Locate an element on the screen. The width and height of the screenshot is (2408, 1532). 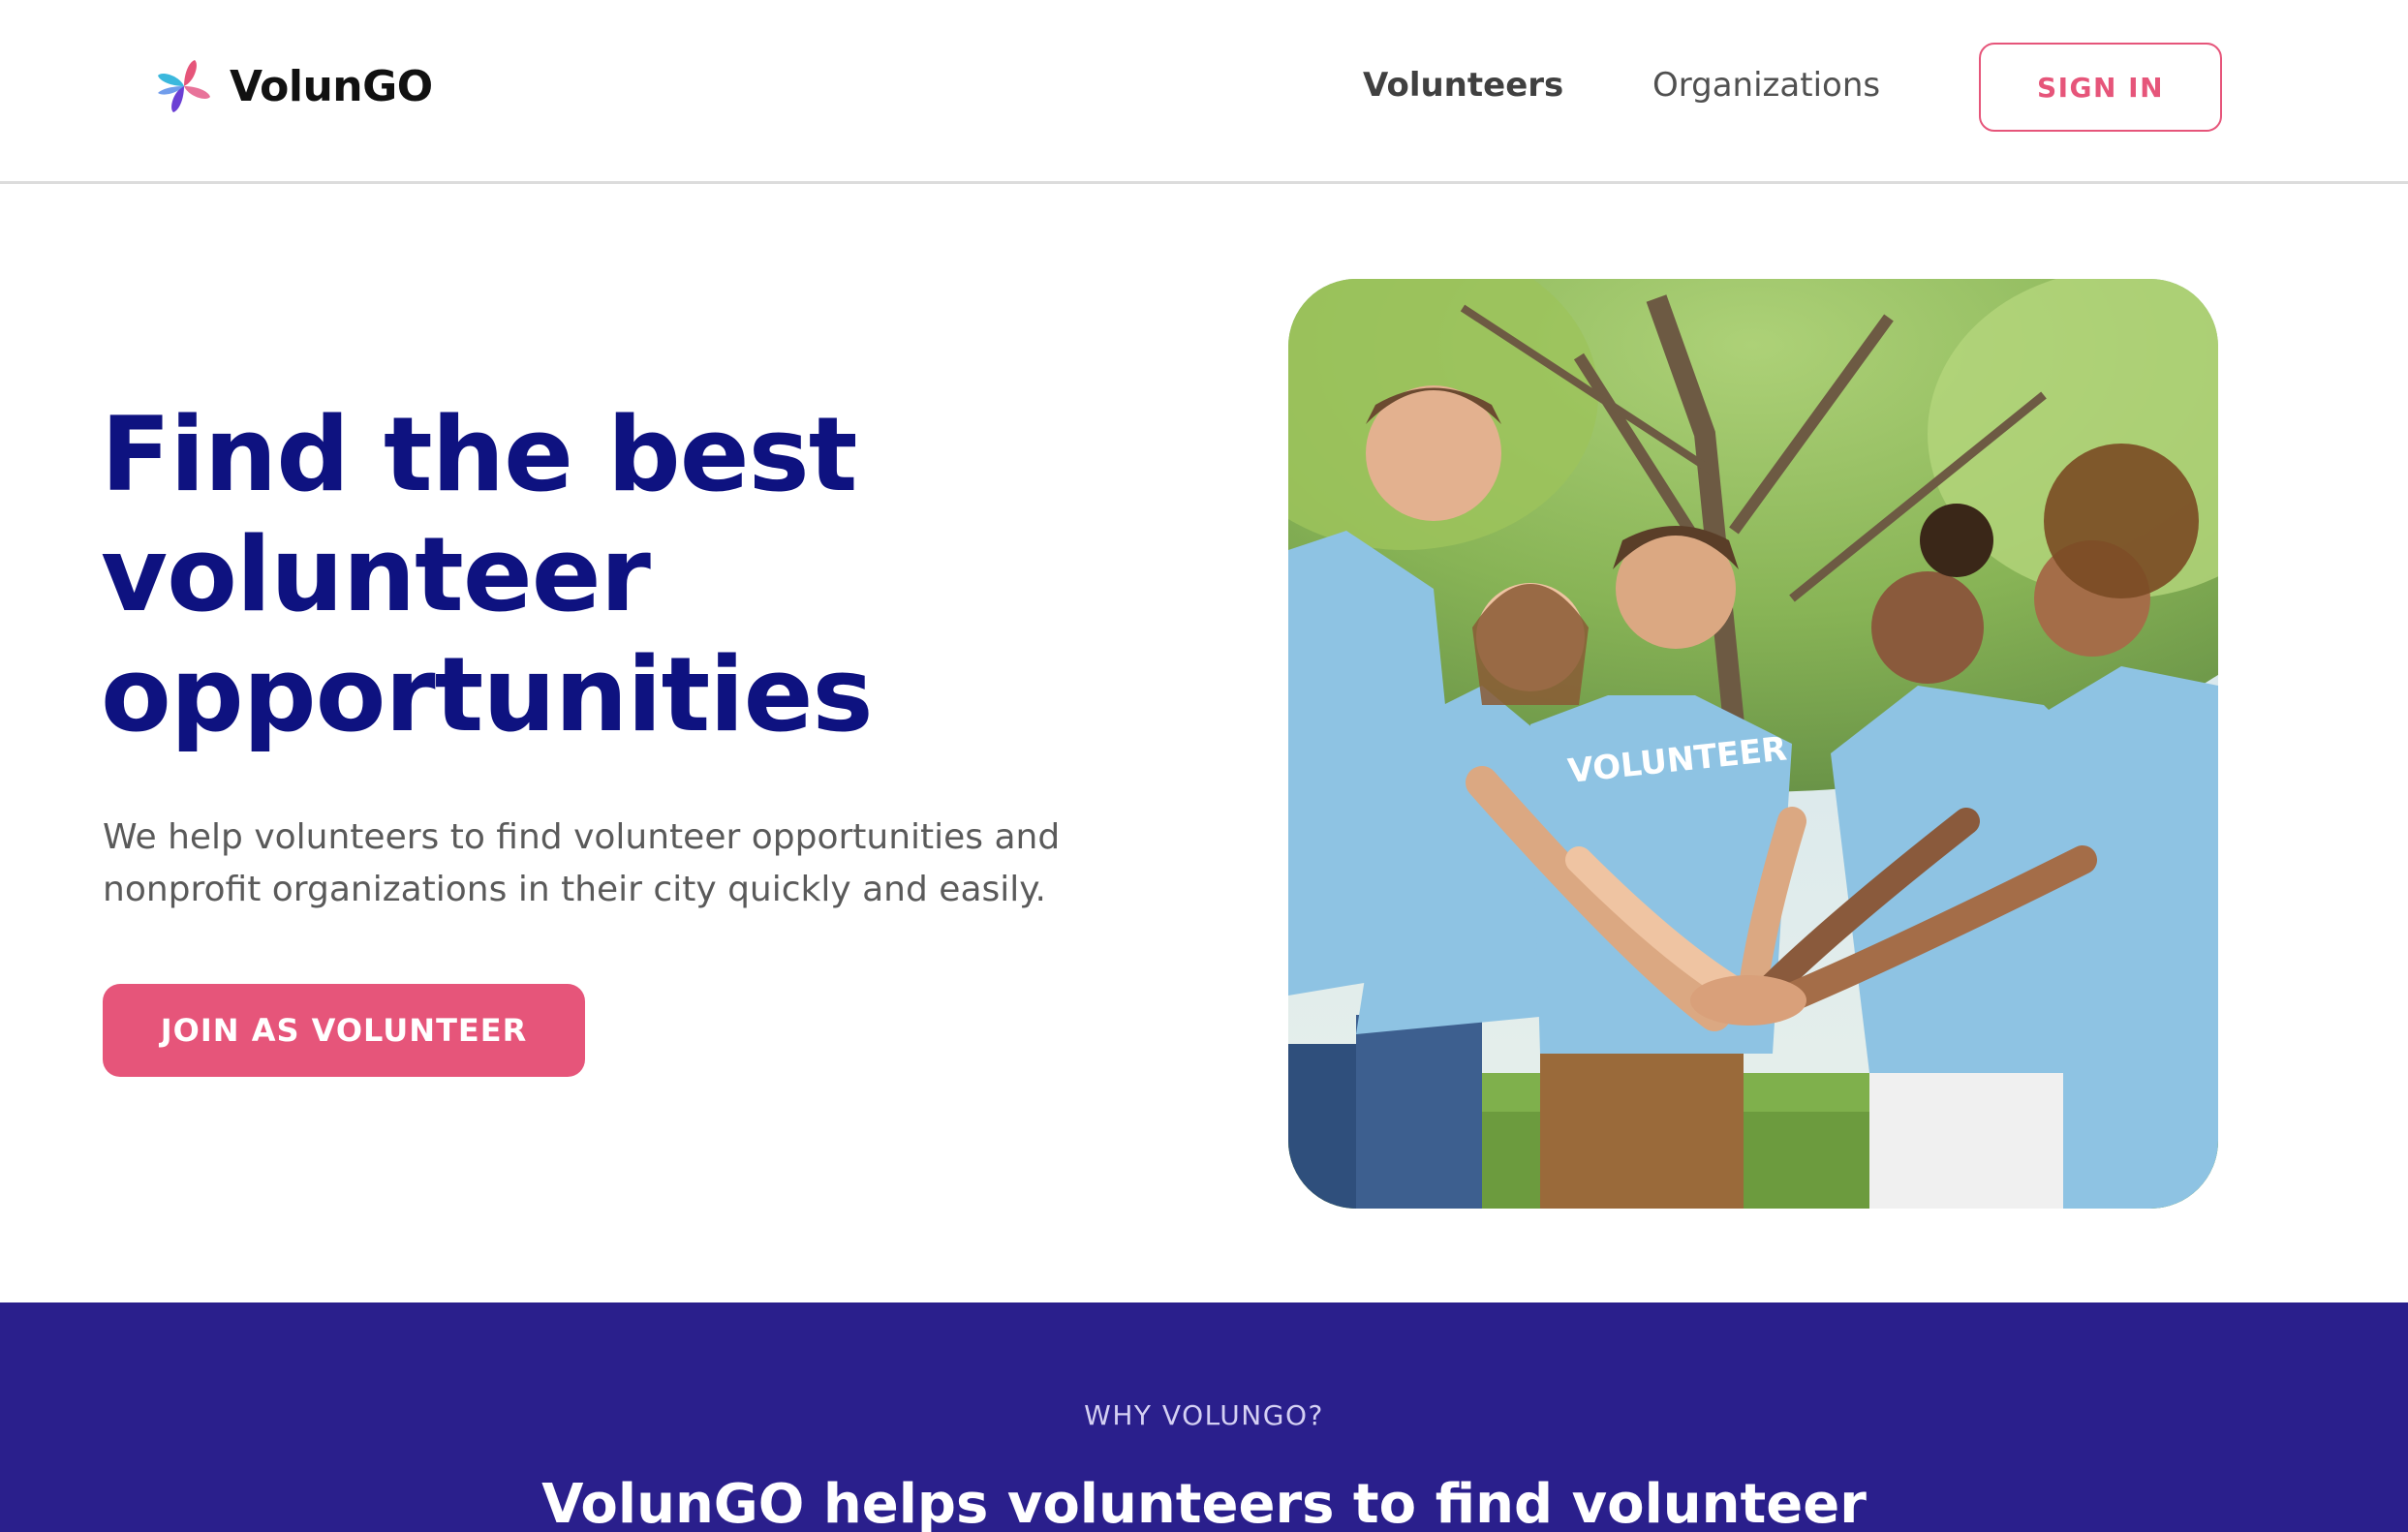
hero-title-line: volunteer is located at coordinates (376, 574).